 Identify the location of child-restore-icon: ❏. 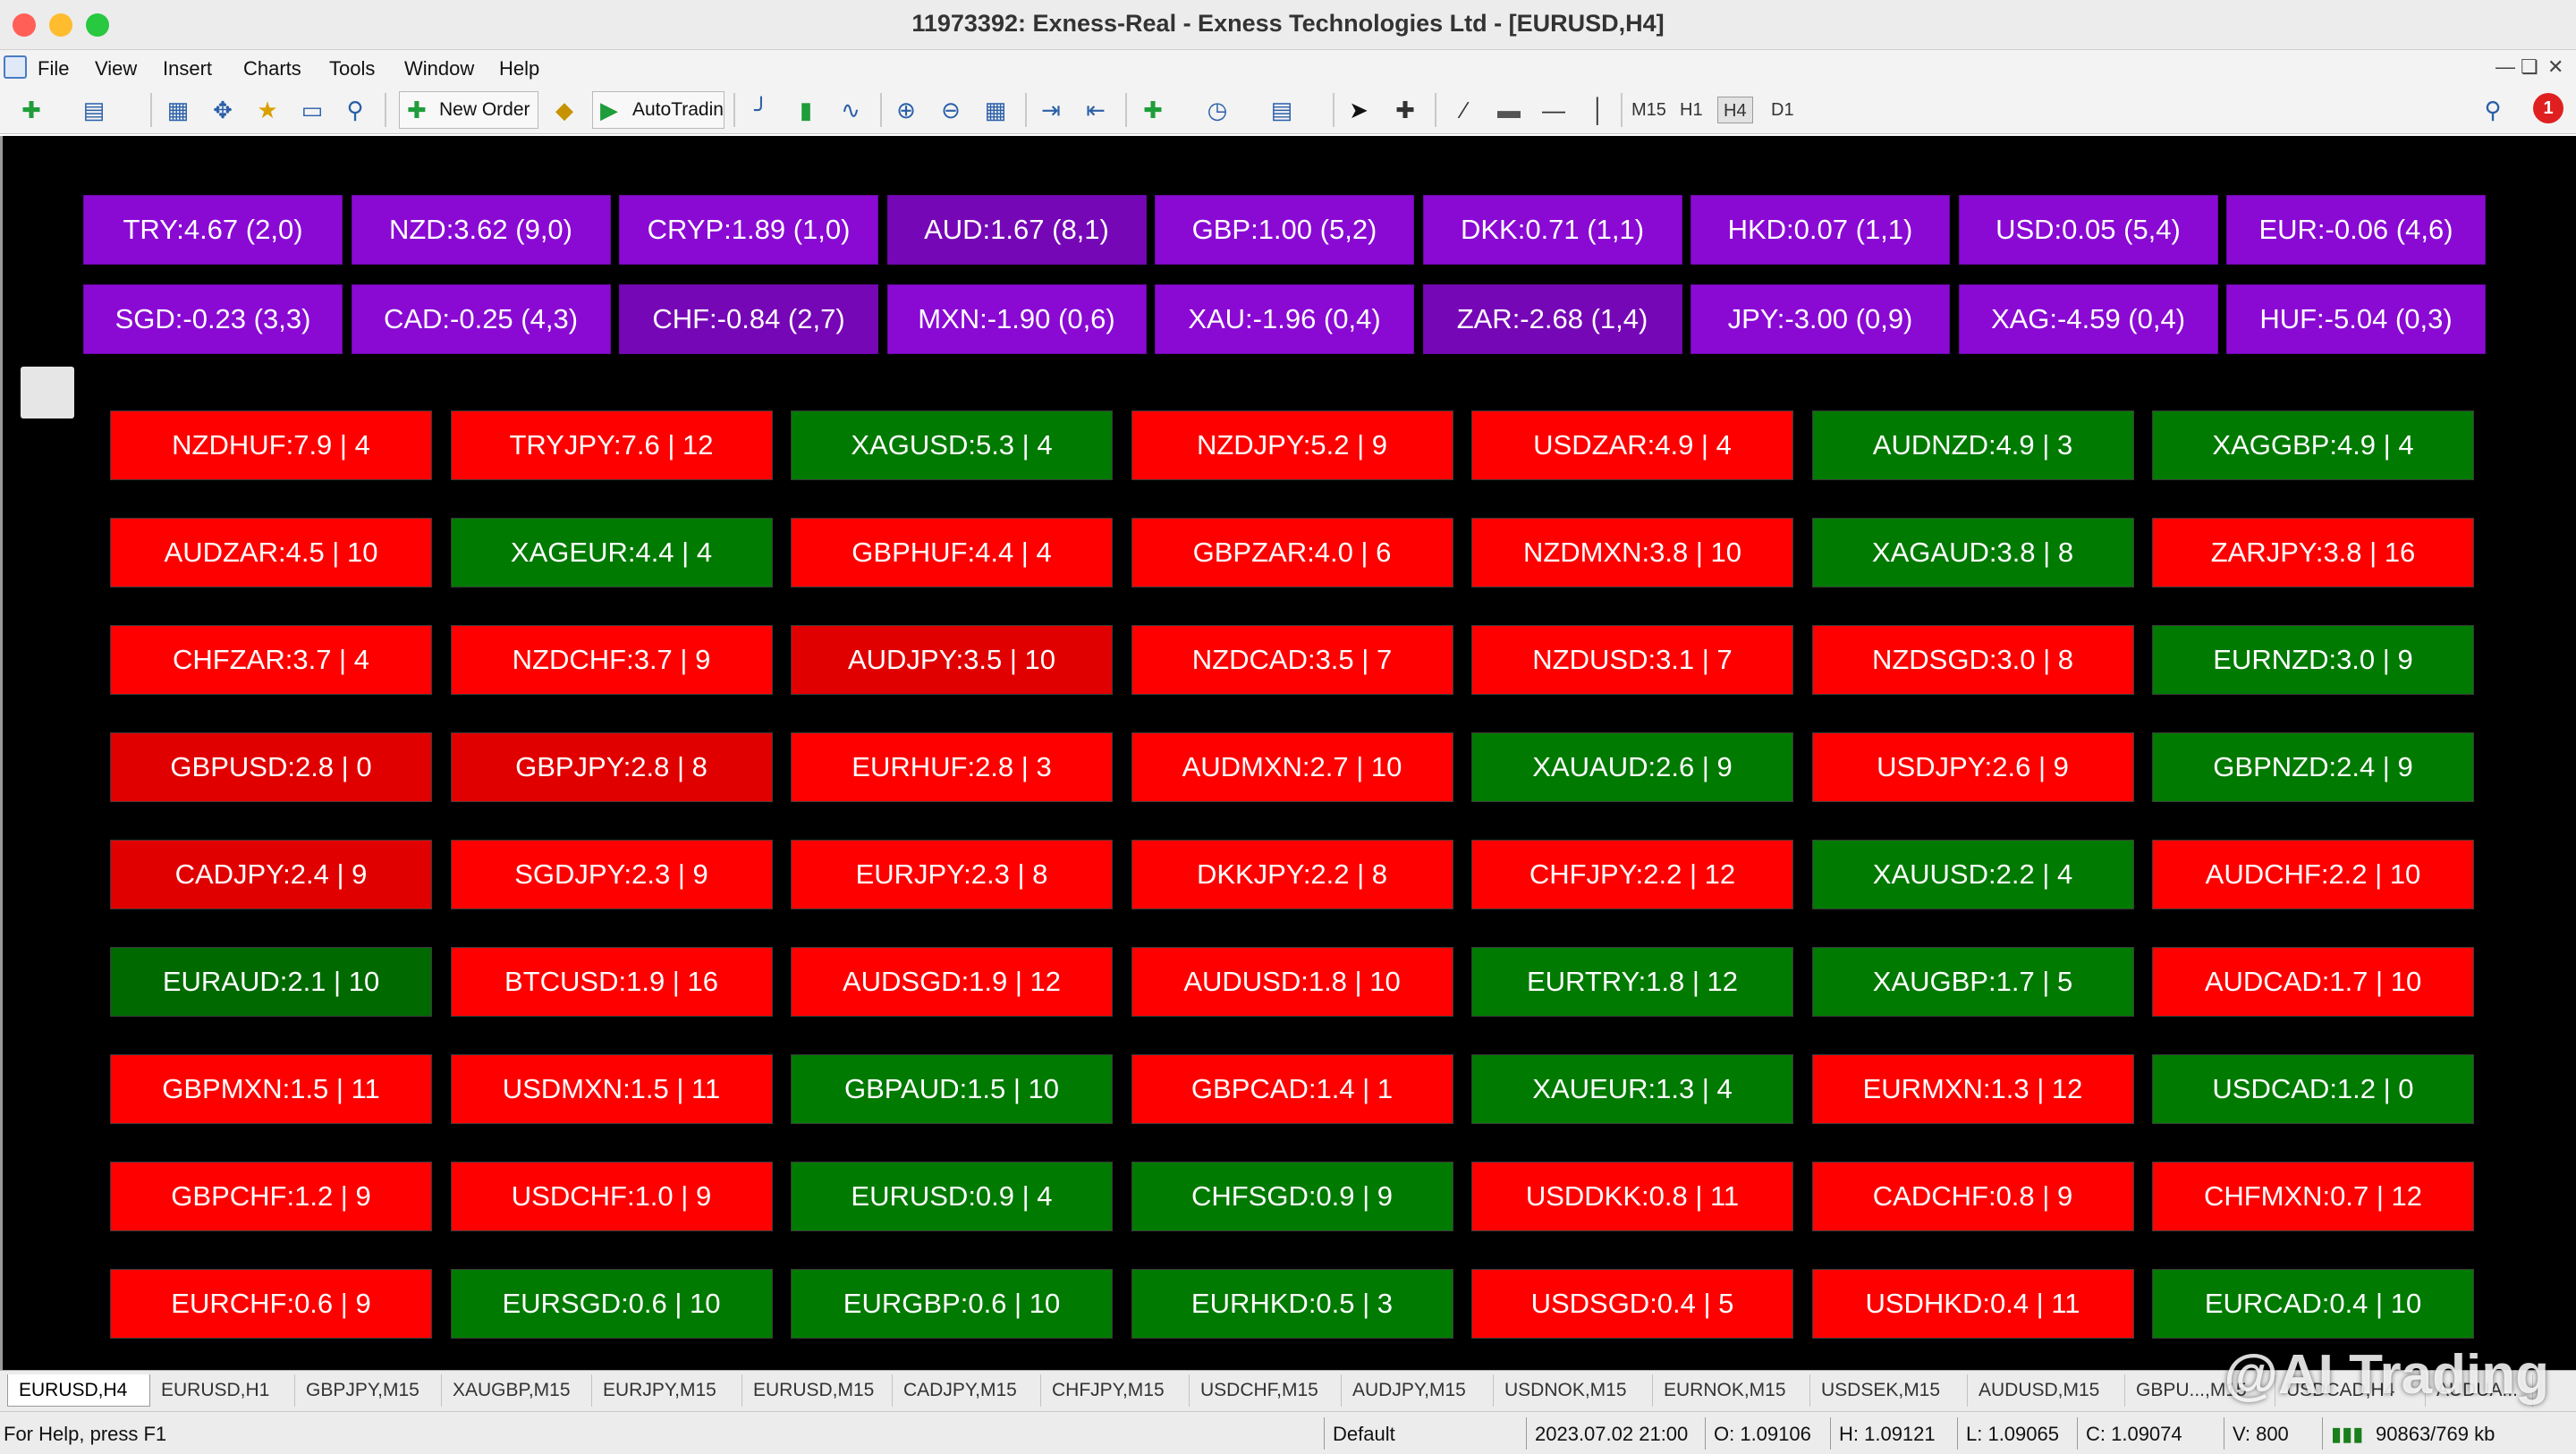
(2529, 67).